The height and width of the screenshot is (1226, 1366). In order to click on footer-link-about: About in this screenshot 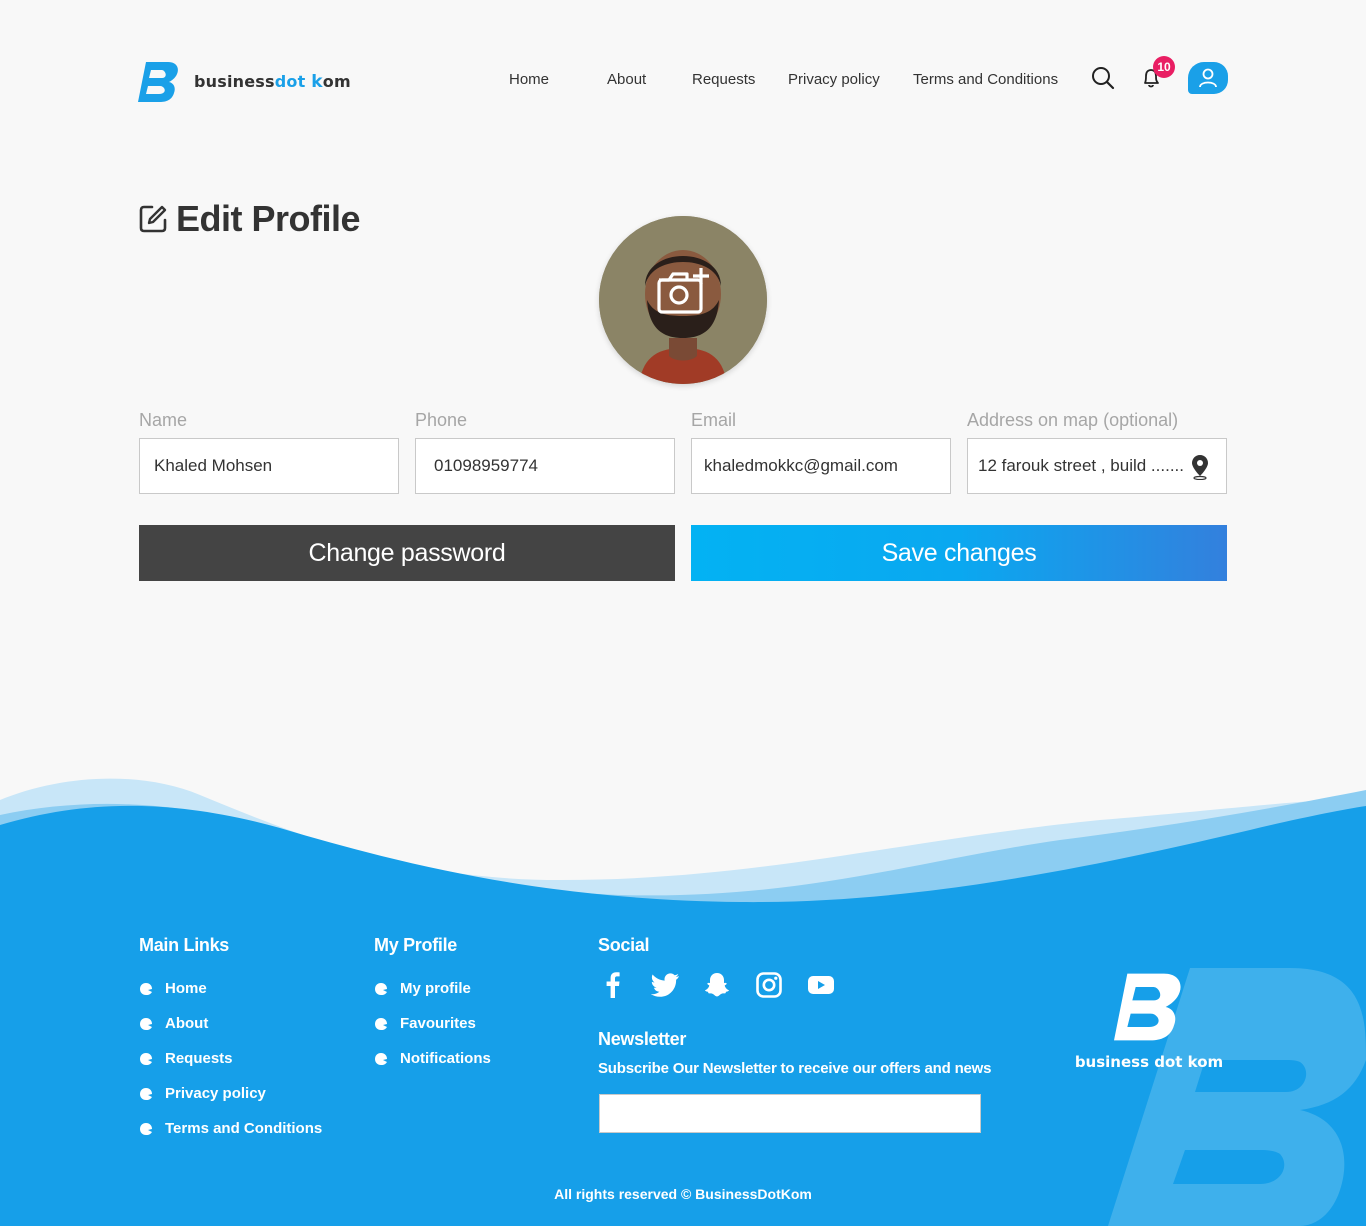, I will do `click(230, 1023)`.